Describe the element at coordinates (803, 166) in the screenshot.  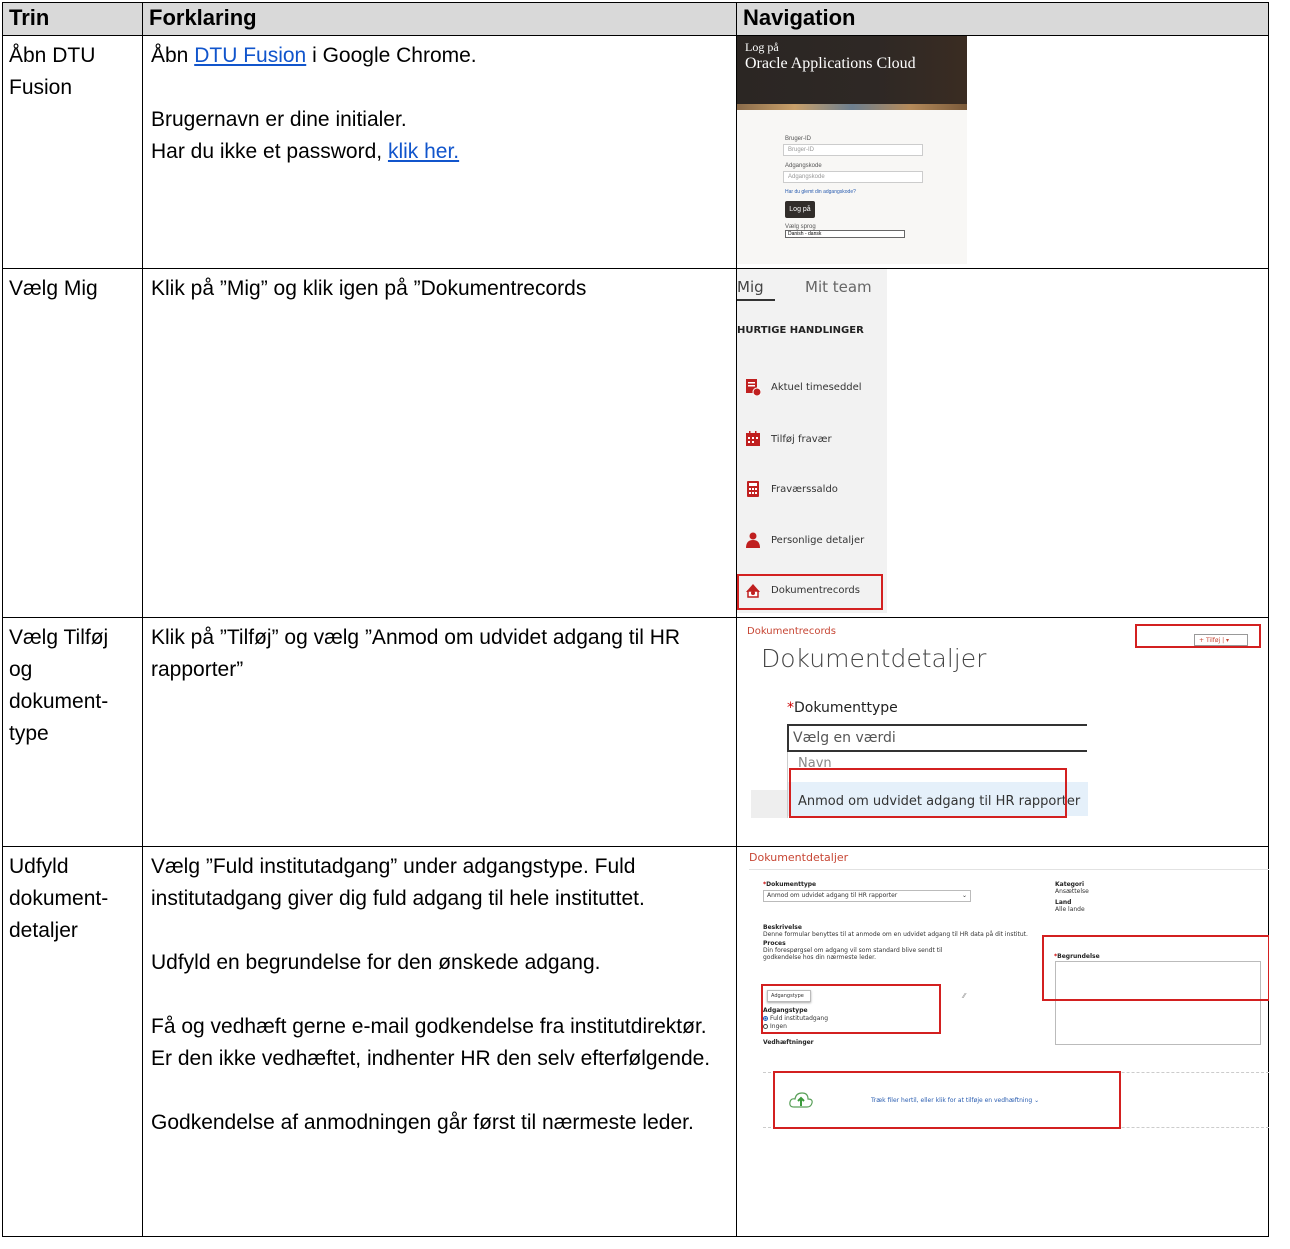
I see `password-label: Adgangskode` at that location.